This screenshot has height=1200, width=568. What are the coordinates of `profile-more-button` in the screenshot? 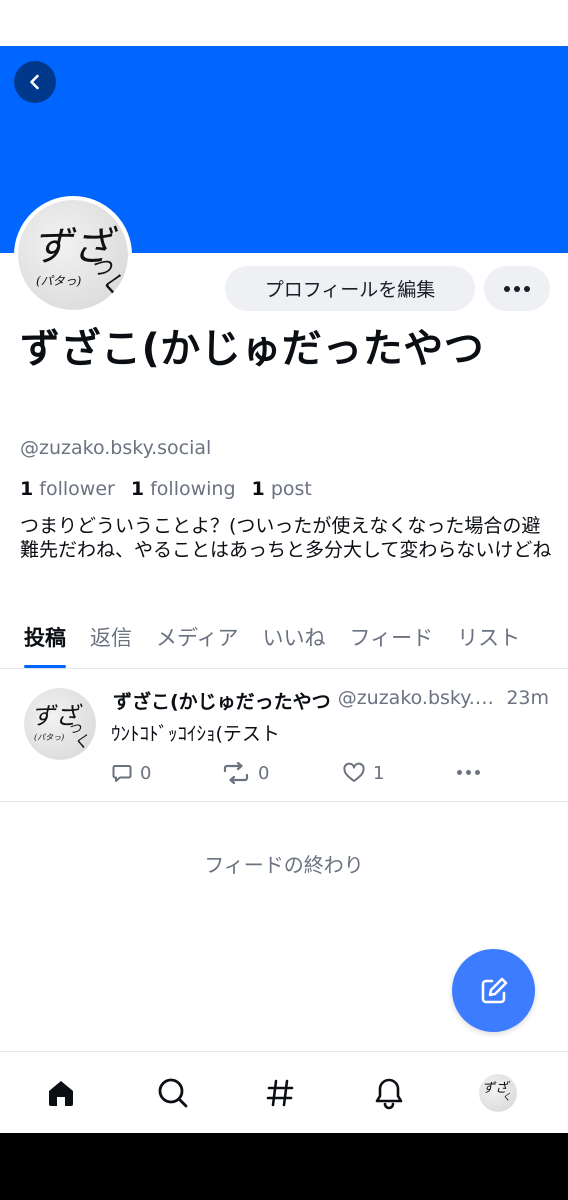 It's located at (517, 288).